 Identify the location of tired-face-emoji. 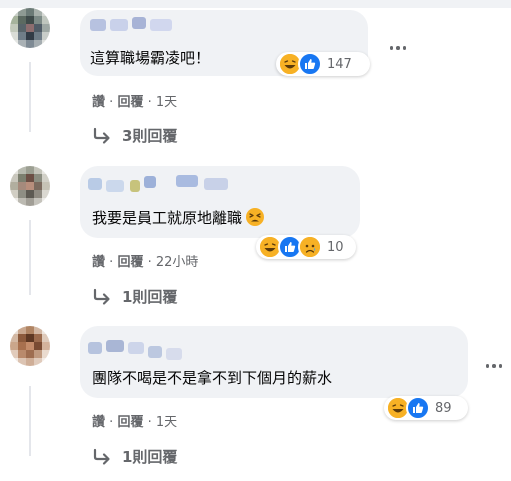
(255, 219).